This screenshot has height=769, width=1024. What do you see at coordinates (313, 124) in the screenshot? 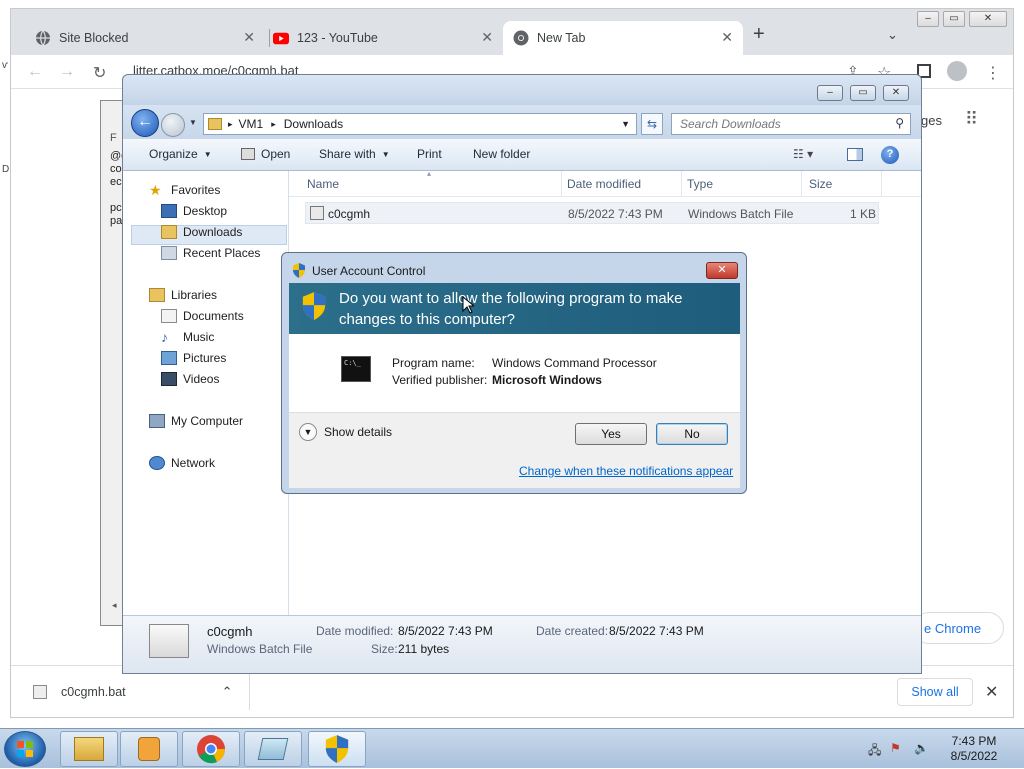
I see `breadcrumb-downloads: Downloads` at bounding box center [313, 124].